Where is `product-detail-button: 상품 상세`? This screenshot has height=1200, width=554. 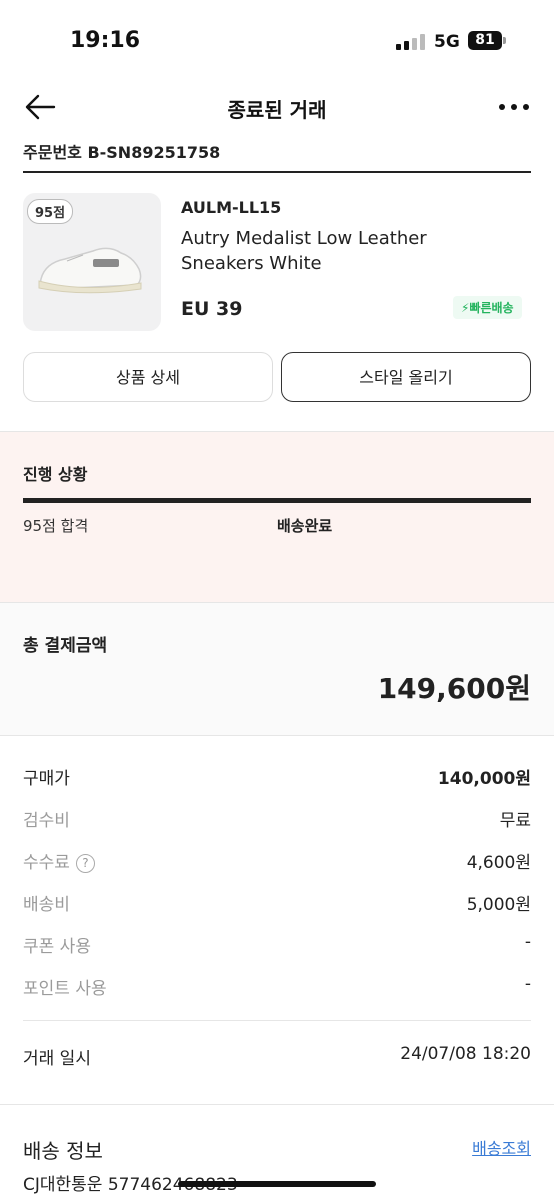 product-detail-button: 상품 상세 is located at coordinates (148, 377).